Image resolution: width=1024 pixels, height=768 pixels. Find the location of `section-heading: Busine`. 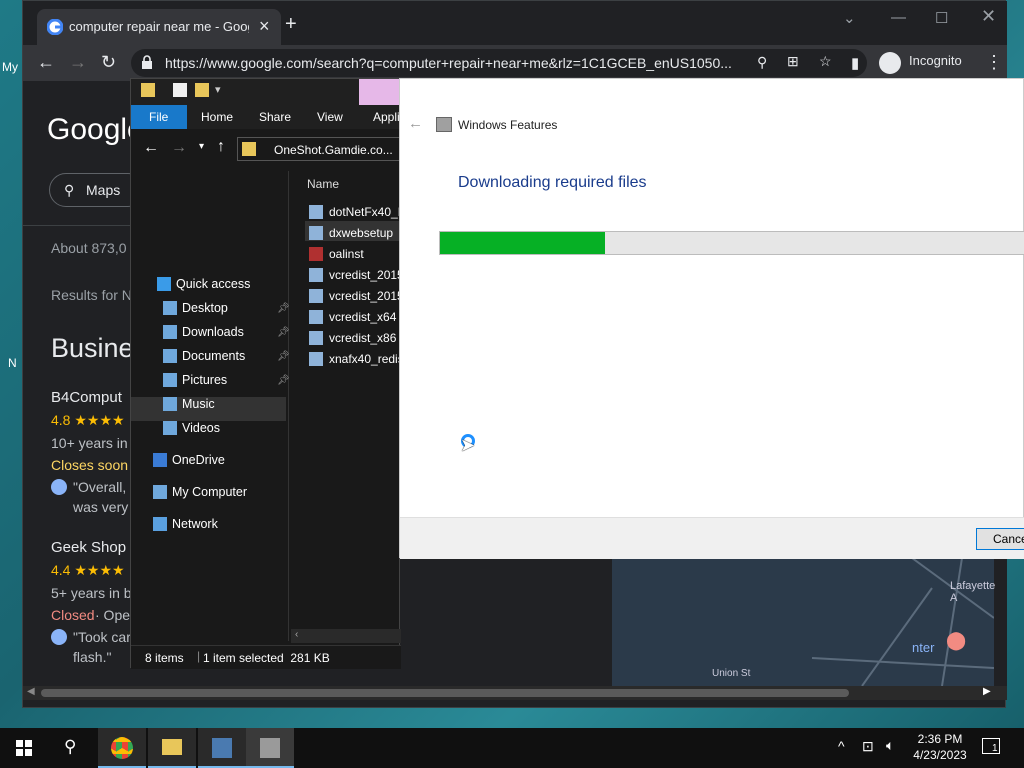

section-heading: Busine is located at coordinates (92, 348).